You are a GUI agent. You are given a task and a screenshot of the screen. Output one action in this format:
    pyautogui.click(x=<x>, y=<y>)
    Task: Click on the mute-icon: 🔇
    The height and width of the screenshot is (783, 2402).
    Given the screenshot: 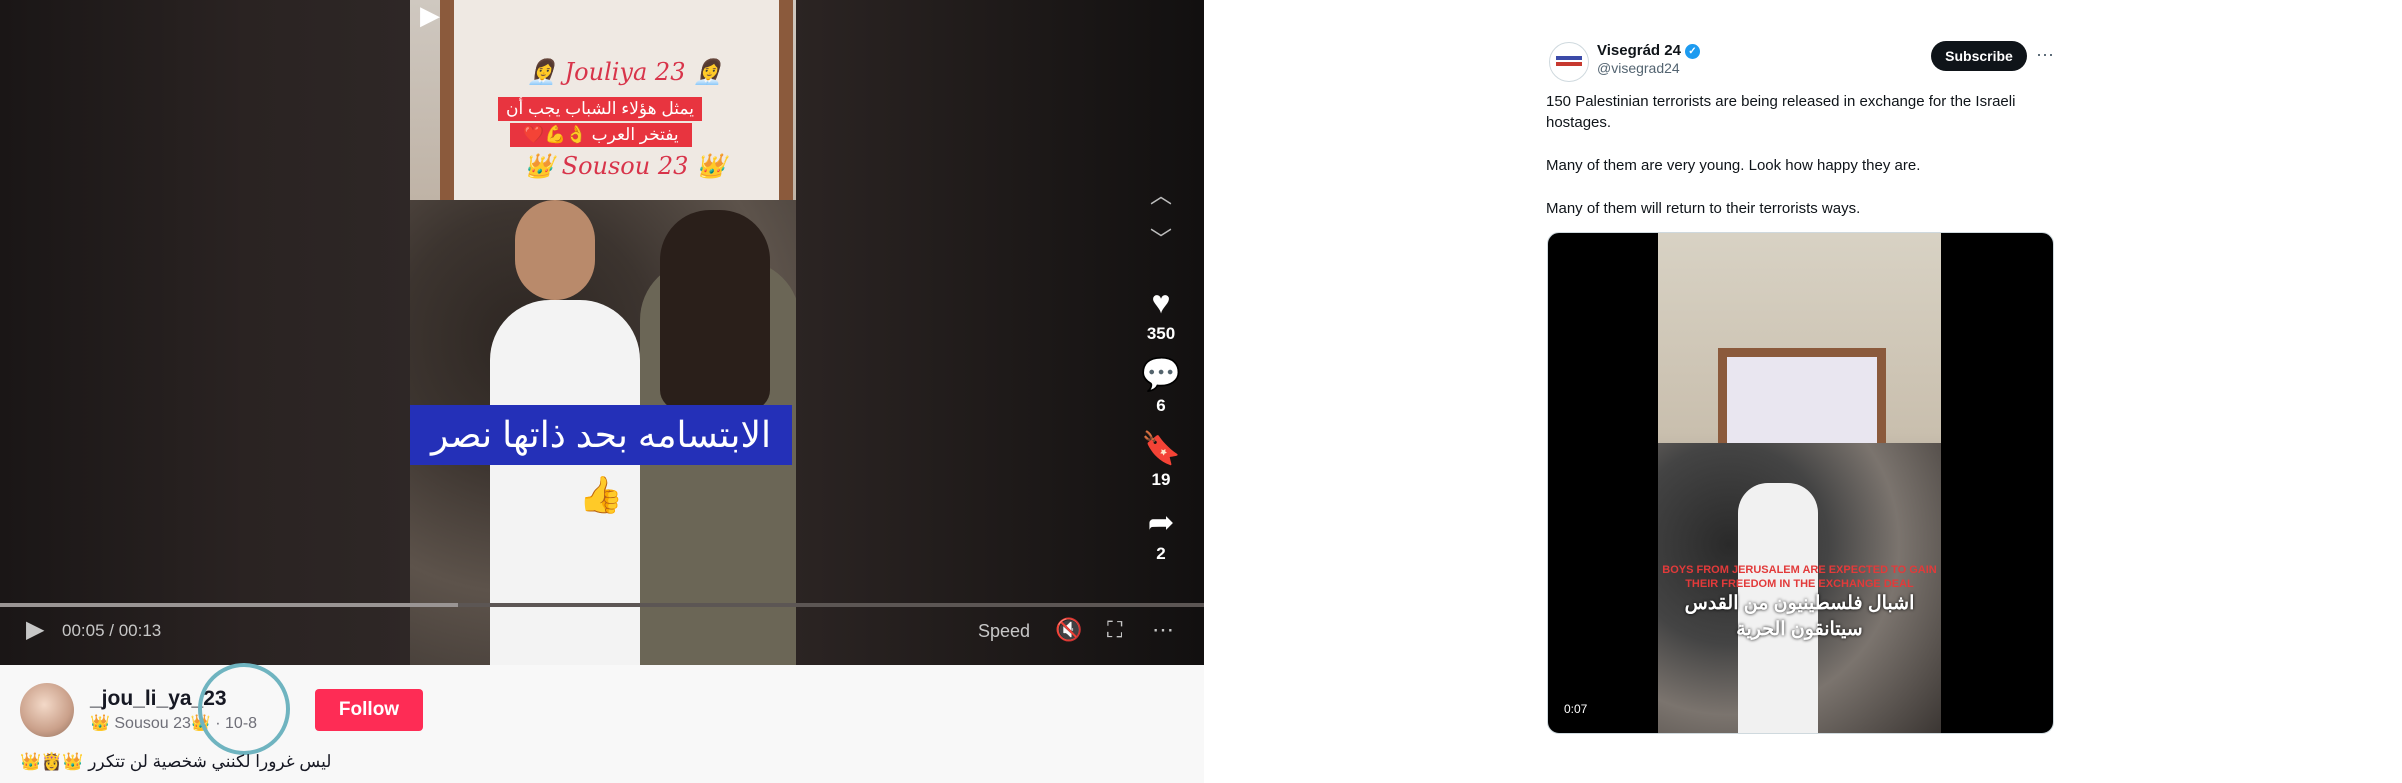 What is the action you would take?
    pyautogui.click(x=1068, y=630)
    